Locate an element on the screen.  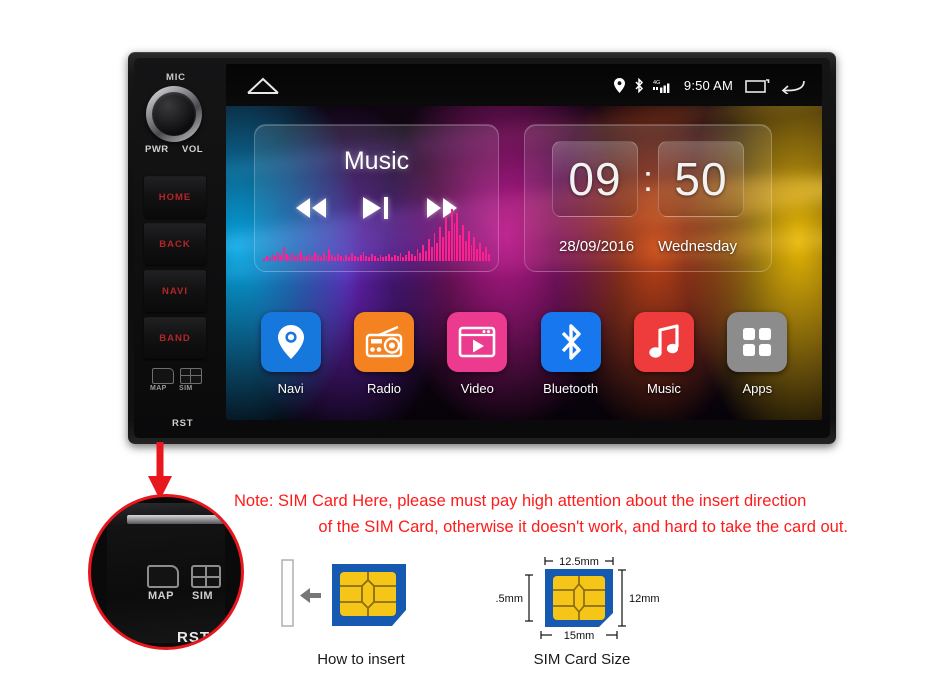
flip-clock: 09 : 50 is located at coordinates (648, 179).